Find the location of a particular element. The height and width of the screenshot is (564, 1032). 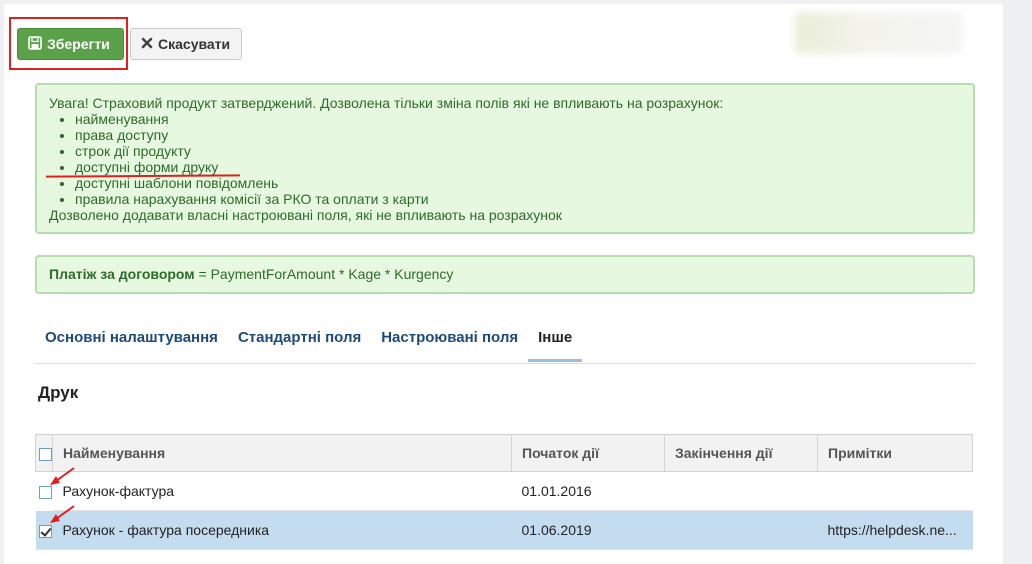

close-icon is located at coordinates (147, 44).